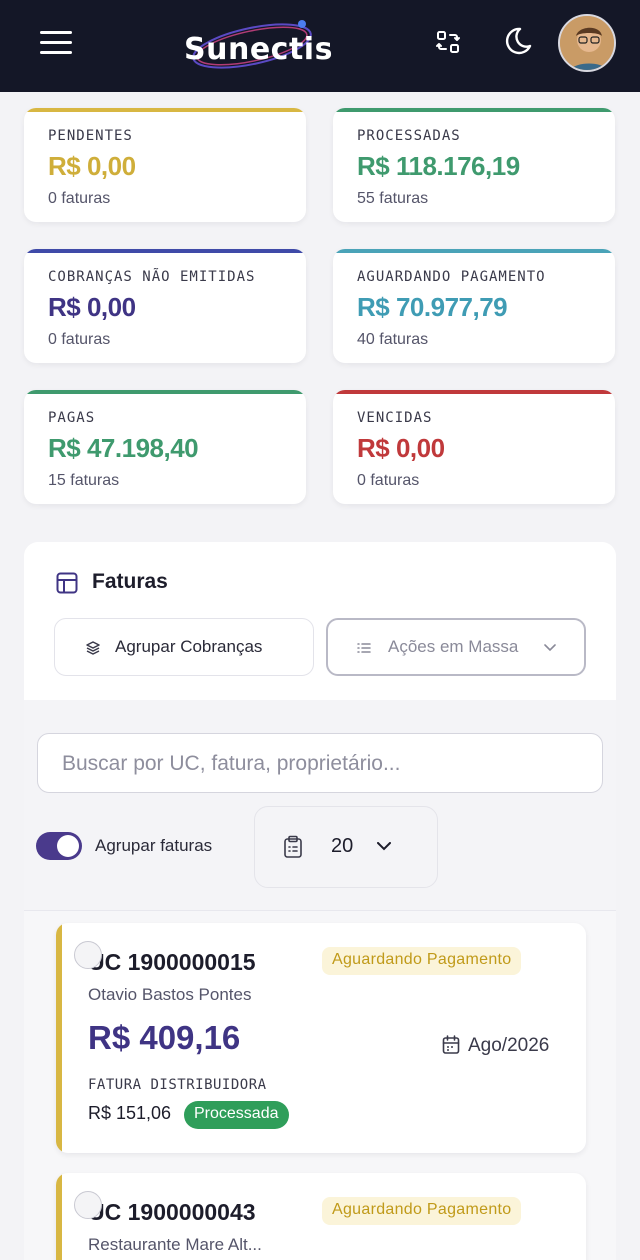 Image resolution: width=640 pixels, height=1260 pixels. Describe the element at coordinates (93, 648) in the screenshot. I see `layers-icon` at that location.